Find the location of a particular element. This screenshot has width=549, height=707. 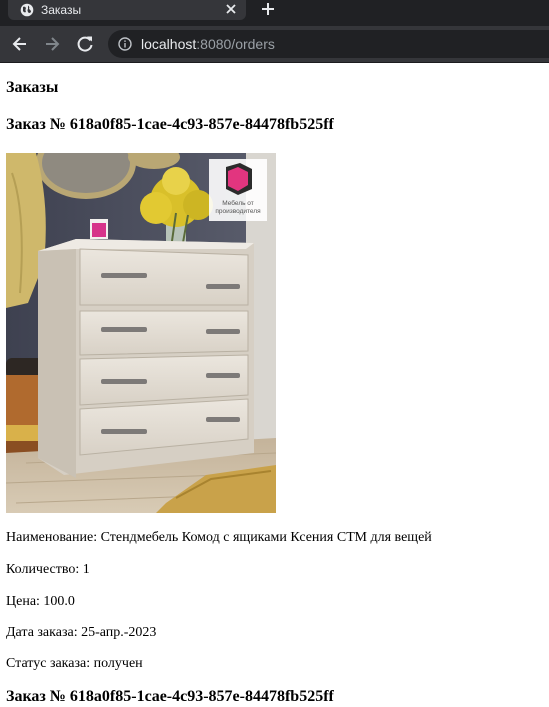

url-text: localhost:8080/orders is located at coordinates (208, 44).